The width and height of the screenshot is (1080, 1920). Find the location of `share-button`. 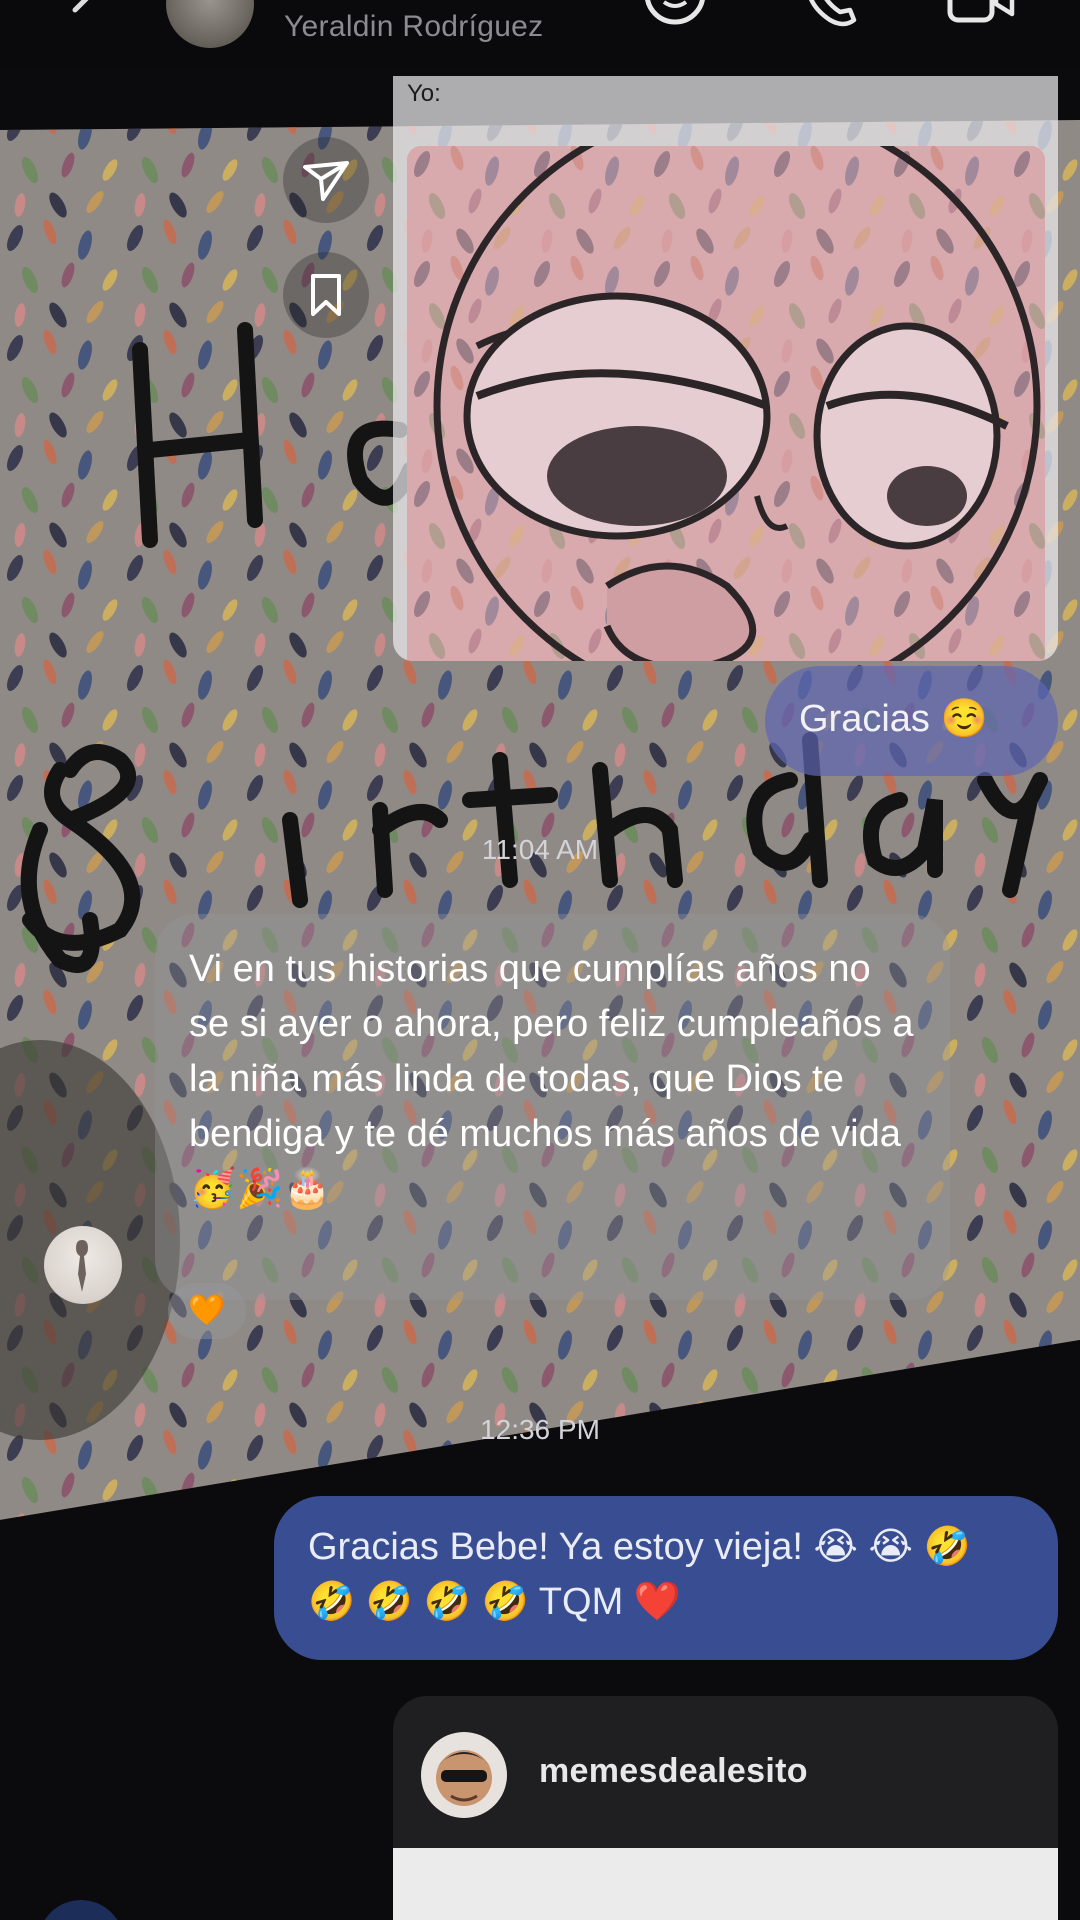

share-button is located at coordinates (326, 180).